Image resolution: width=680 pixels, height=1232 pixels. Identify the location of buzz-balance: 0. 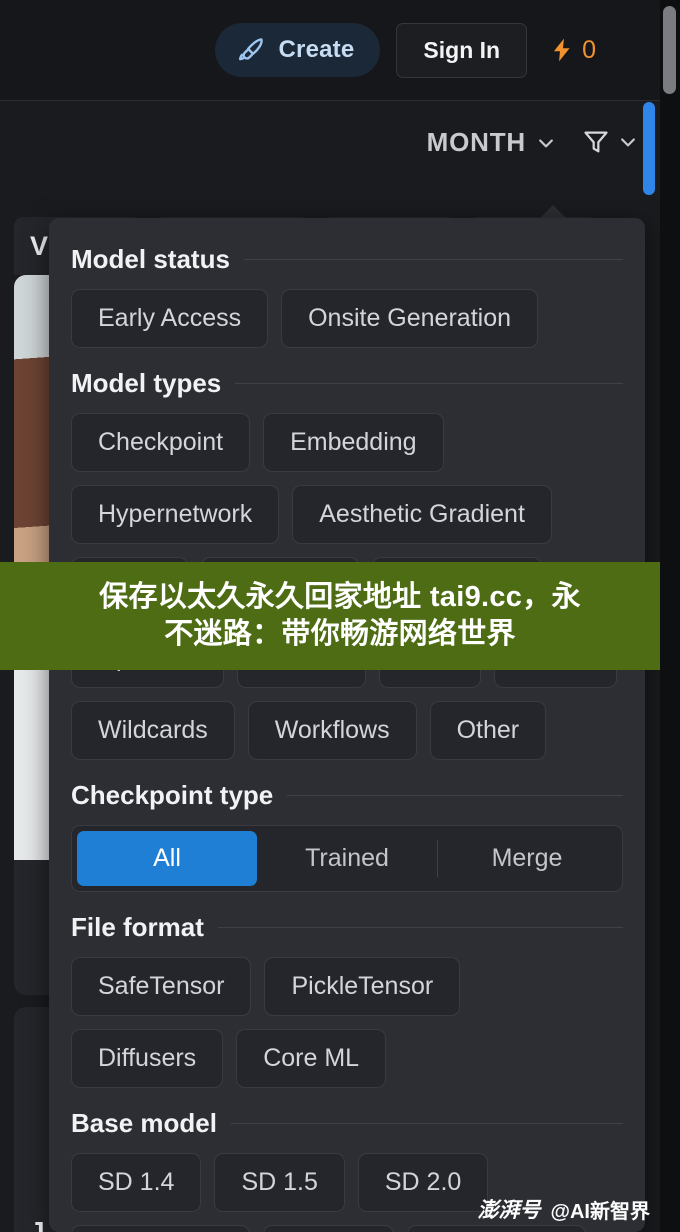
(572, 50).